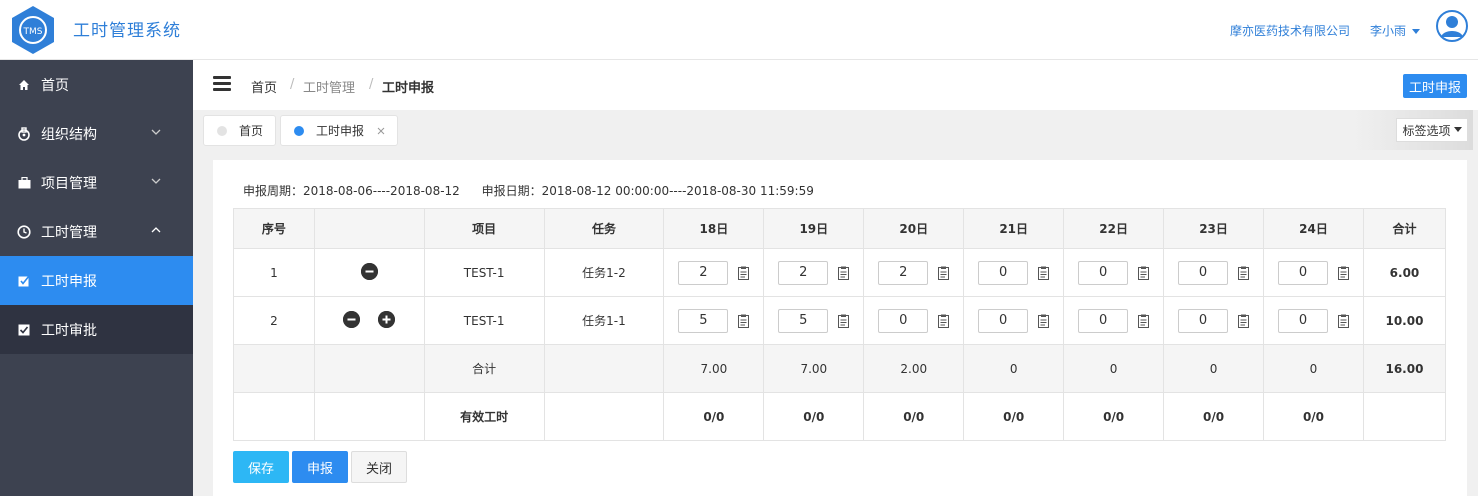  Describe the element at coordinates (274, 272) in the screenshot. I see `row-number: 1` at that location.